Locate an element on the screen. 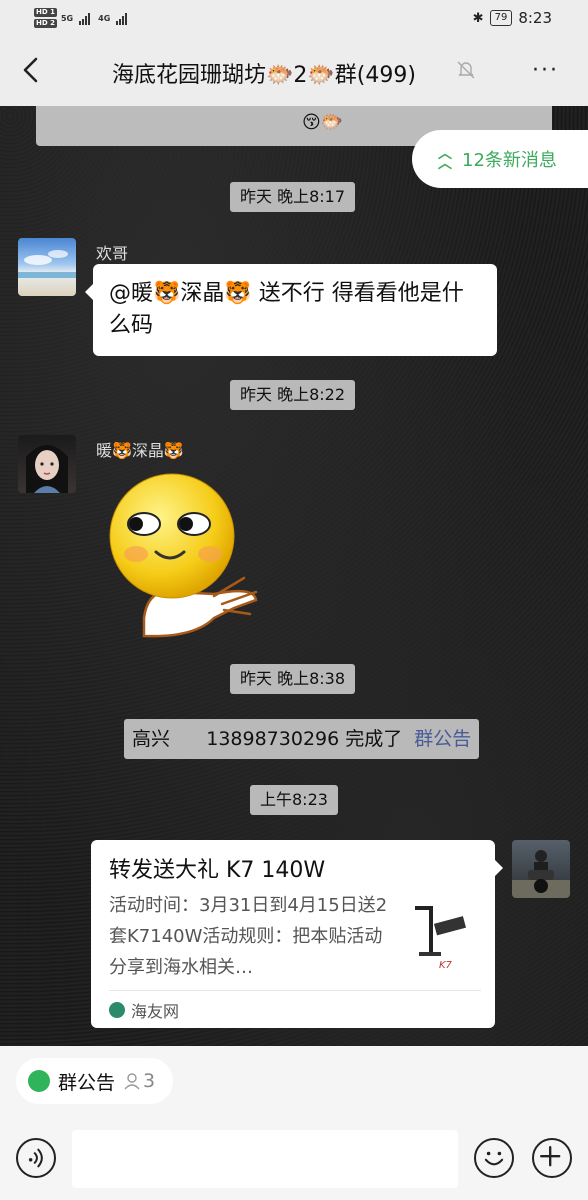 The width and height of the screenshot is (588, 1200). double-chevron-up-icon: ︿ ︿ is located at coordinates (445, 159).